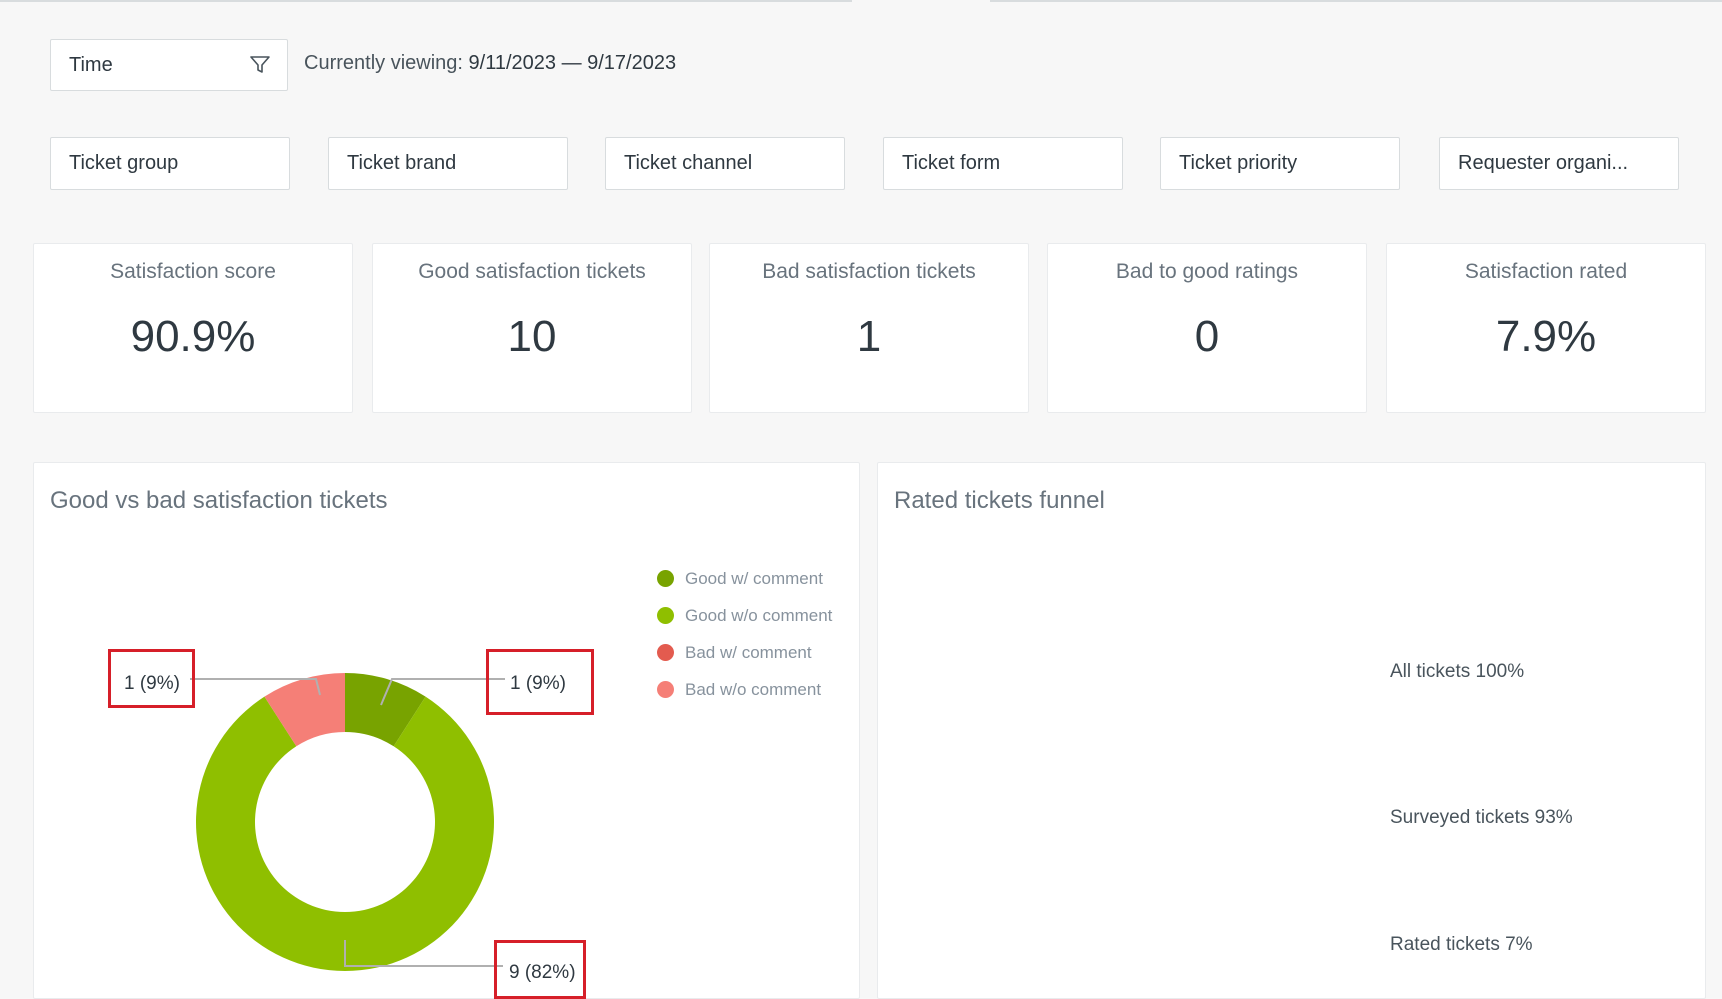 The image size is (1722, 999). What do you see at coordinates (540, 682) in the screenshot?
I see `highlight-box-right` at bounding box center [540, 682].